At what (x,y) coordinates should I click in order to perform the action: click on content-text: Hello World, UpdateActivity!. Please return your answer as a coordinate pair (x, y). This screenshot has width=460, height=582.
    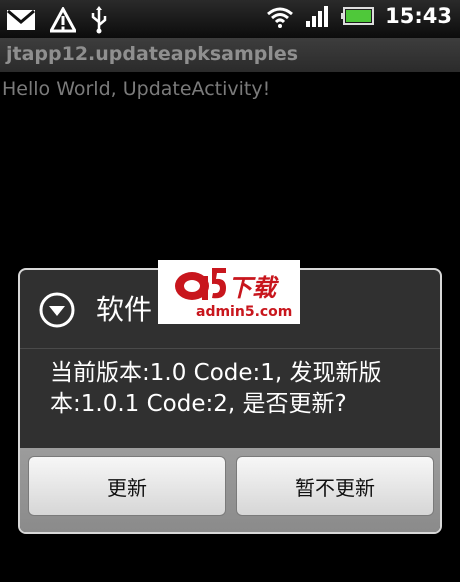
    Looking at the image, I should click on (136, 89).